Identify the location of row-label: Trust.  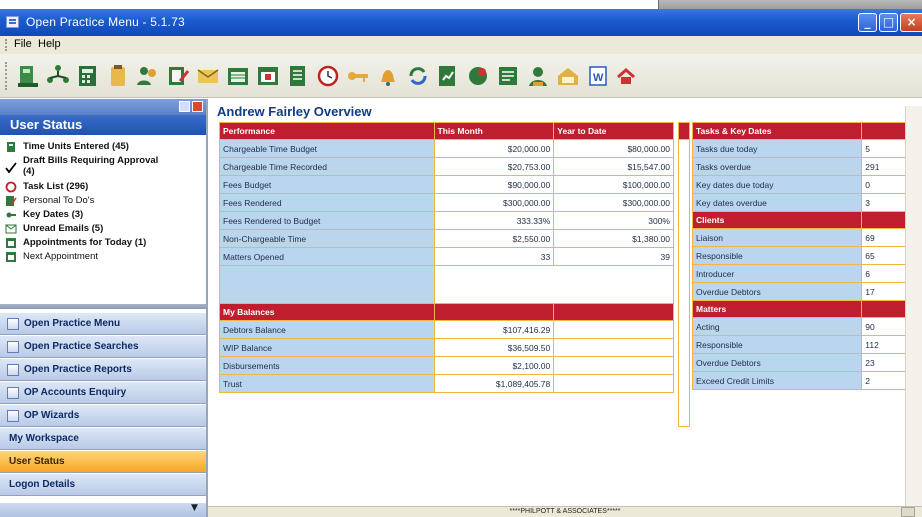
(327, 383).